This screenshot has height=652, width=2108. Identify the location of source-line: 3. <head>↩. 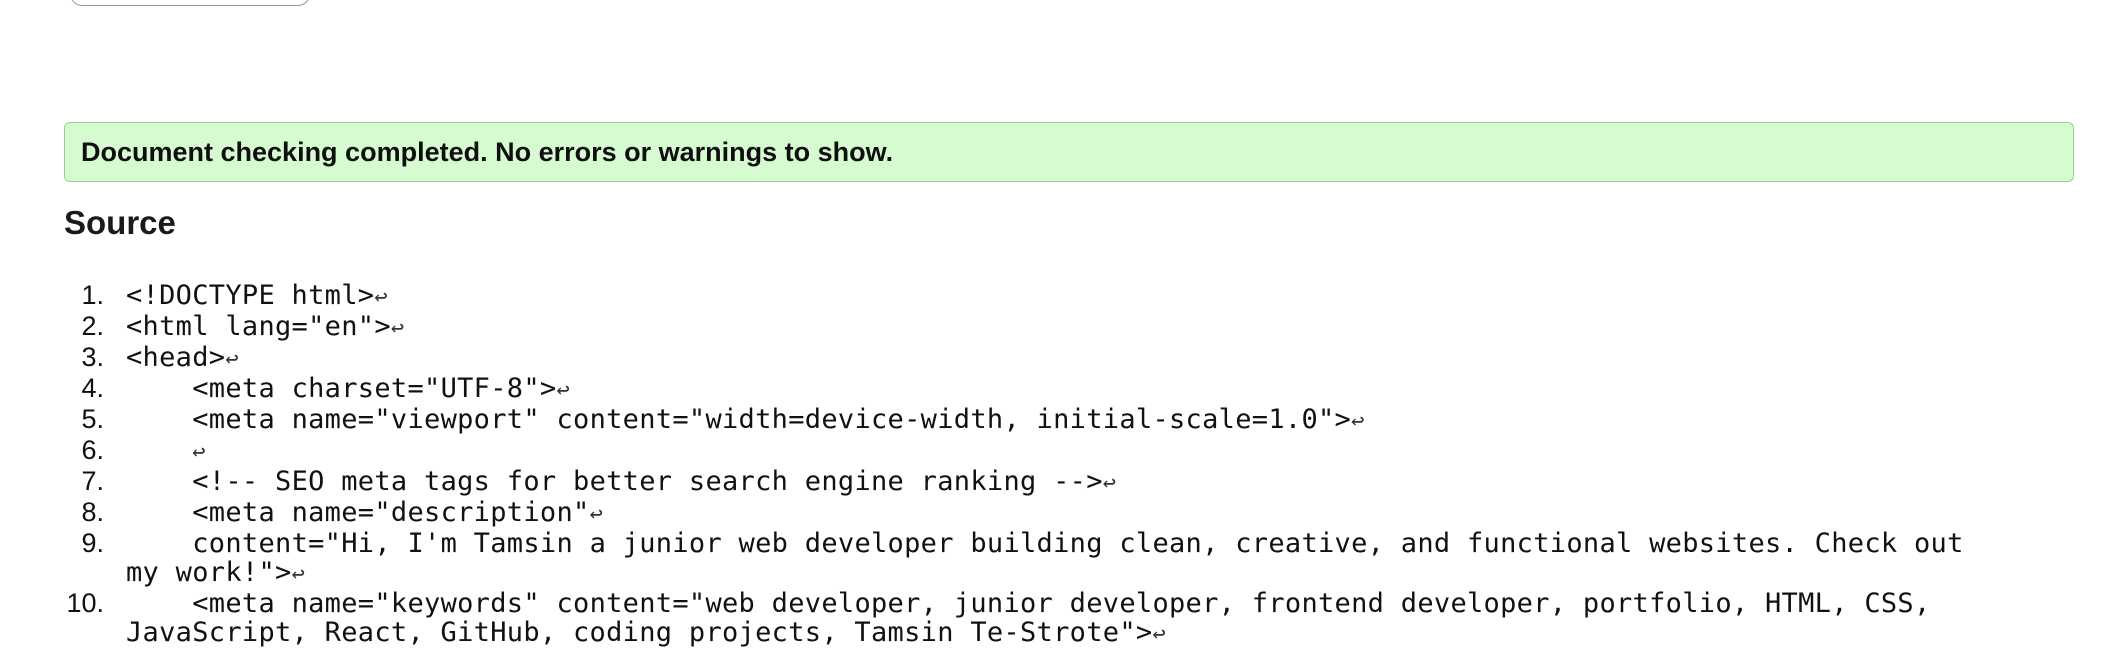
(1054, 358).